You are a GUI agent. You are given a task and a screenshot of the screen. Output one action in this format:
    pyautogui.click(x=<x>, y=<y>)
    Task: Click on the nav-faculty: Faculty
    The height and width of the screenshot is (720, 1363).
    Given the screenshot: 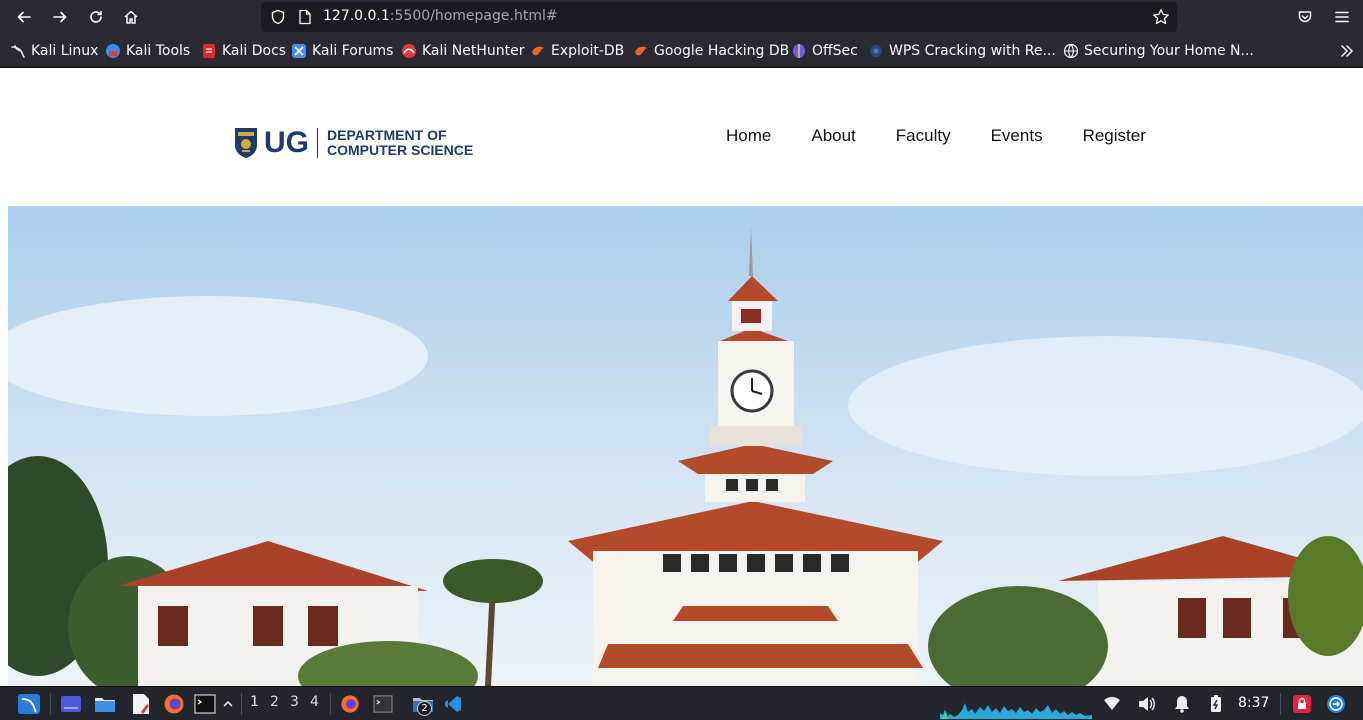 What is the action you would take?
    pyautogui.click(x=923, y=136)
    